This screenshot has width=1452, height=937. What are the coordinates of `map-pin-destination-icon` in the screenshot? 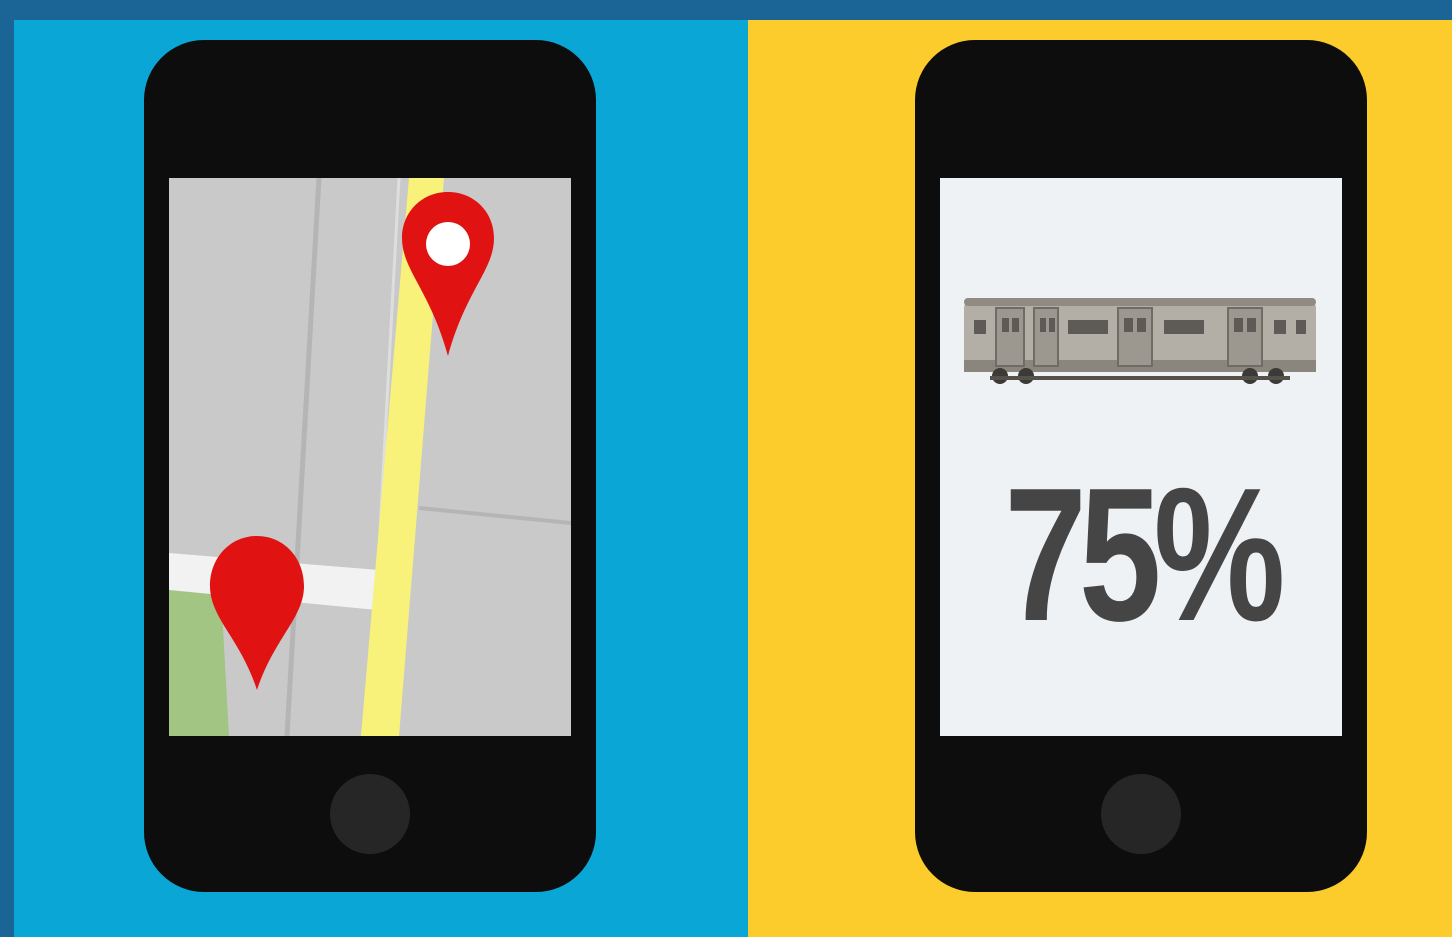 It's located at (448, 274).